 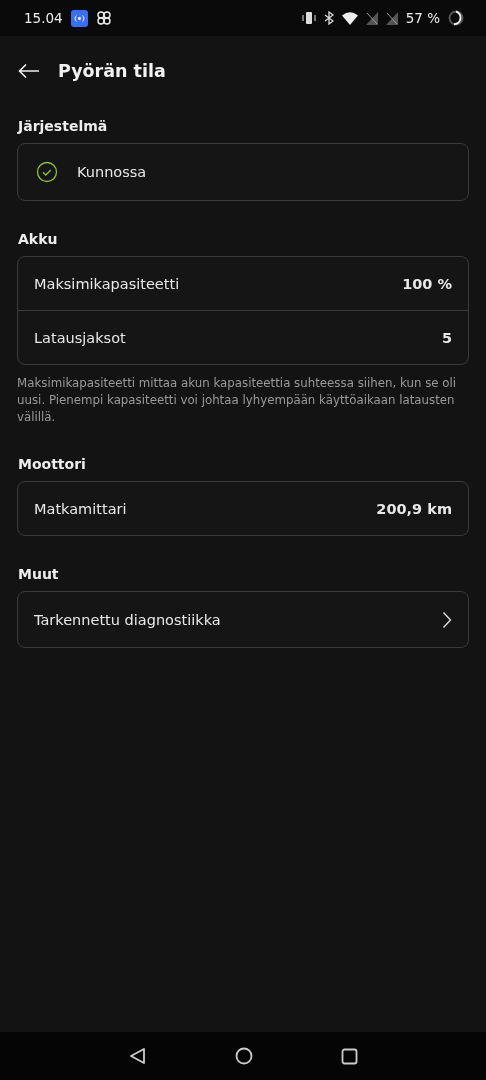 What do you see at coordinates (328, 18) in the screenshot?
I see `bluetooth-icon` at bounding box center [328, 18].